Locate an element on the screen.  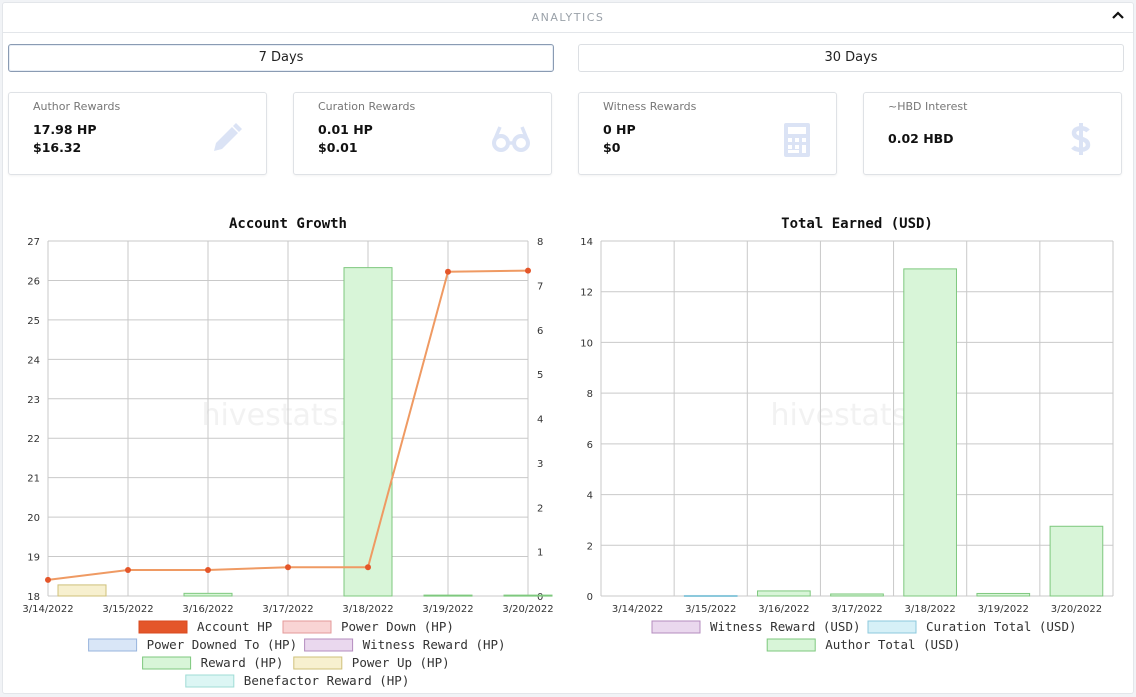
y-tick-label: 23 is located at coordinates (33, 400).